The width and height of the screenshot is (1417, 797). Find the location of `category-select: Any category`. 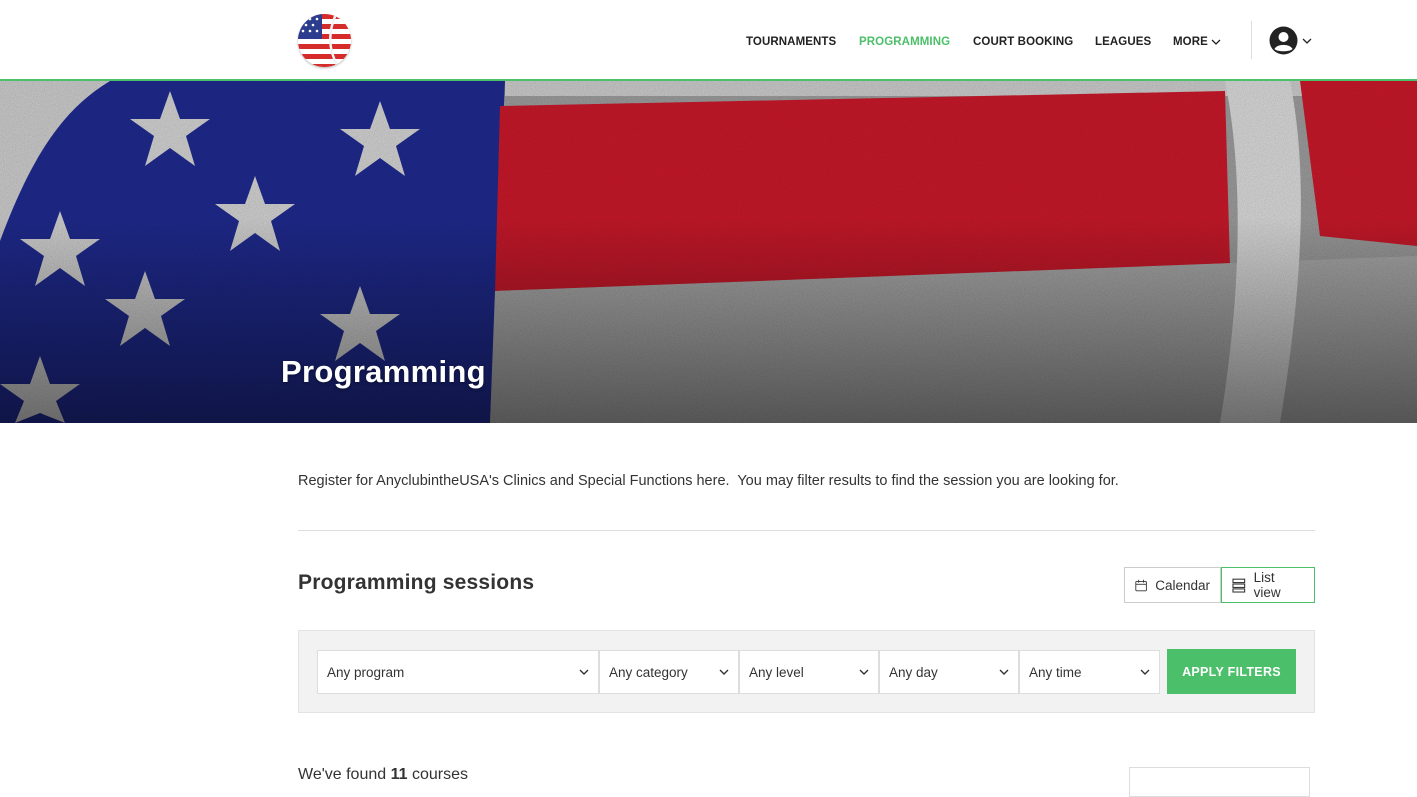

category-select: Any category is located at coordinates (669, 672).